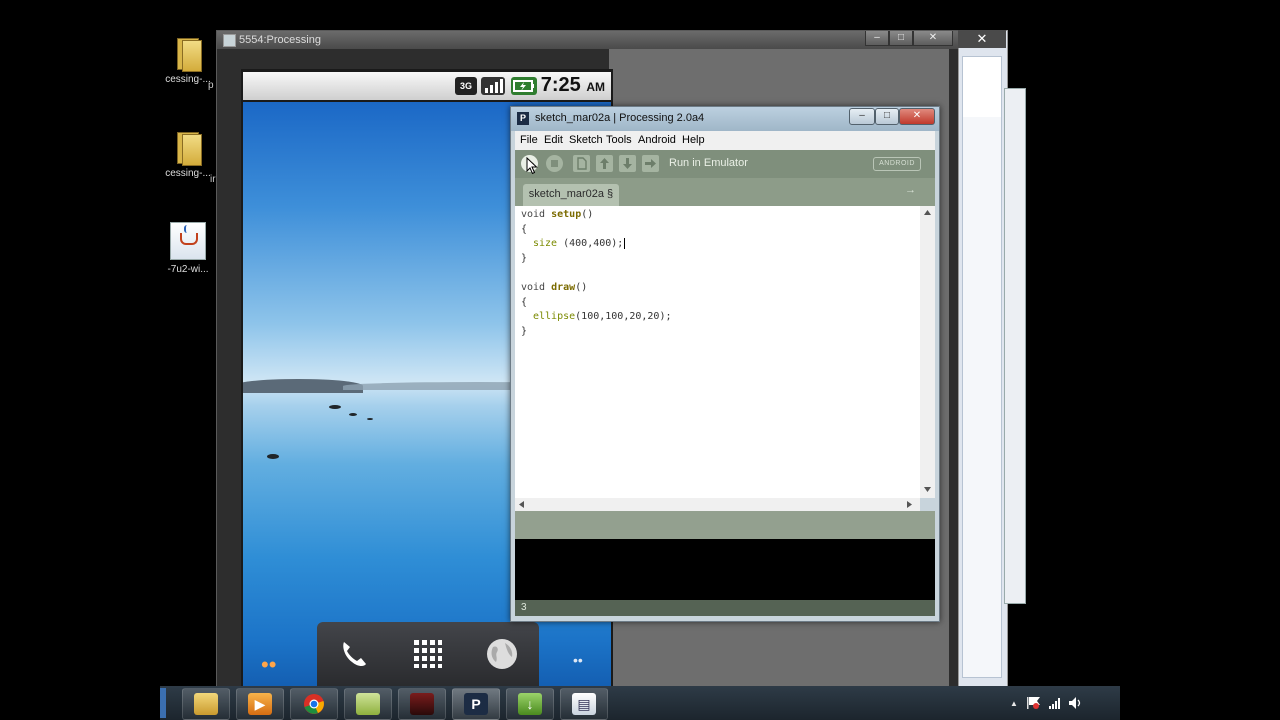  What do you see at coordinates (476, 704) in the screenshot?
I see `processing-icon: P` at bounding box center [476, 704].